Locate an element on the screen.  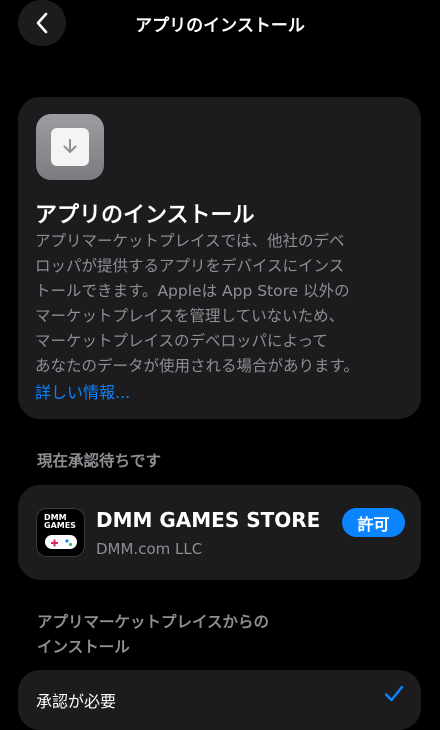
app-developer: DMM.com LLC is located at coordinates (149, 549).